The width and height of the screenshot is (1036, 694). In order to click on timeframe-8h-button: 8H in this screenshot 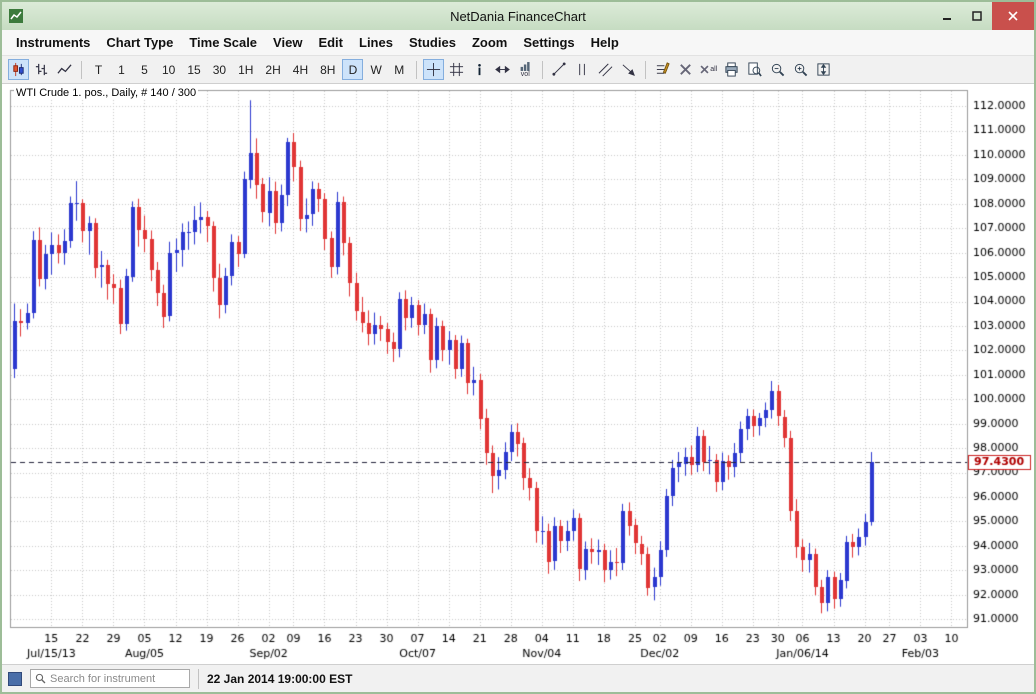, I will do `click(327, 69)`.